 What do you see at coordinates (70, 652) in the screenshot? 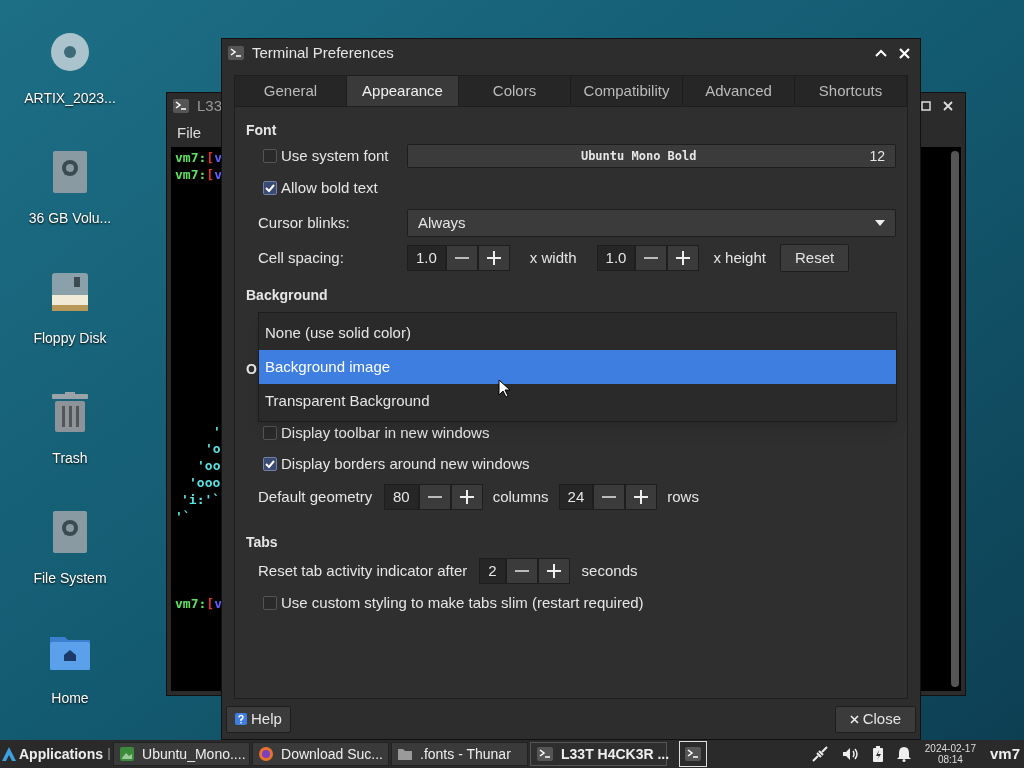
I see `home-folder-icon` at bounding box center [70, 652].